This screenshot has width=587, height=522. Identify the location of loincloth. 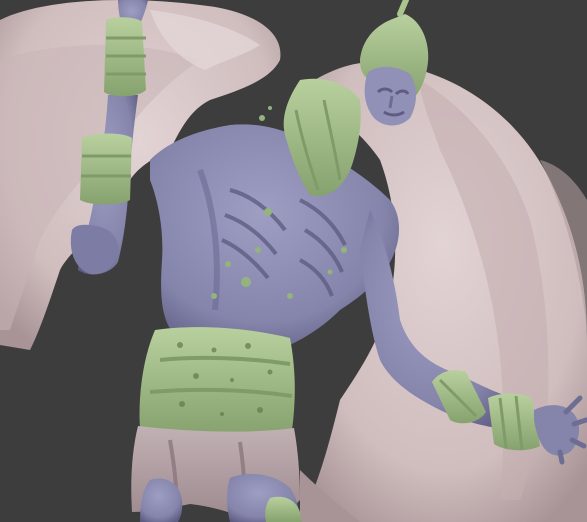
(217, 381).